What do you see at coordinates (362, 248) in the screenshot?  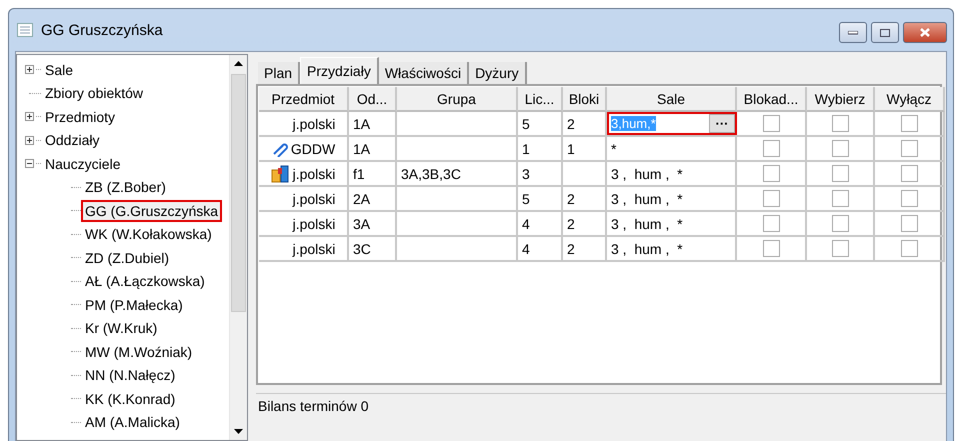 I see `table-cell: 3C` at bounding box center [362, 248].